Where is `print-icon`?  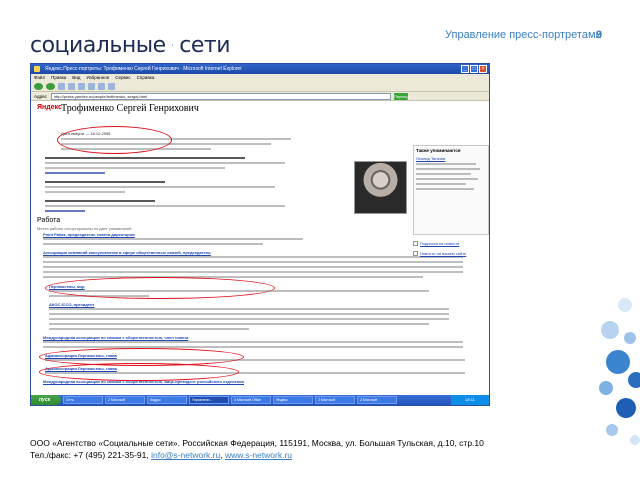
print-icon is located at coordinates (111, 86).